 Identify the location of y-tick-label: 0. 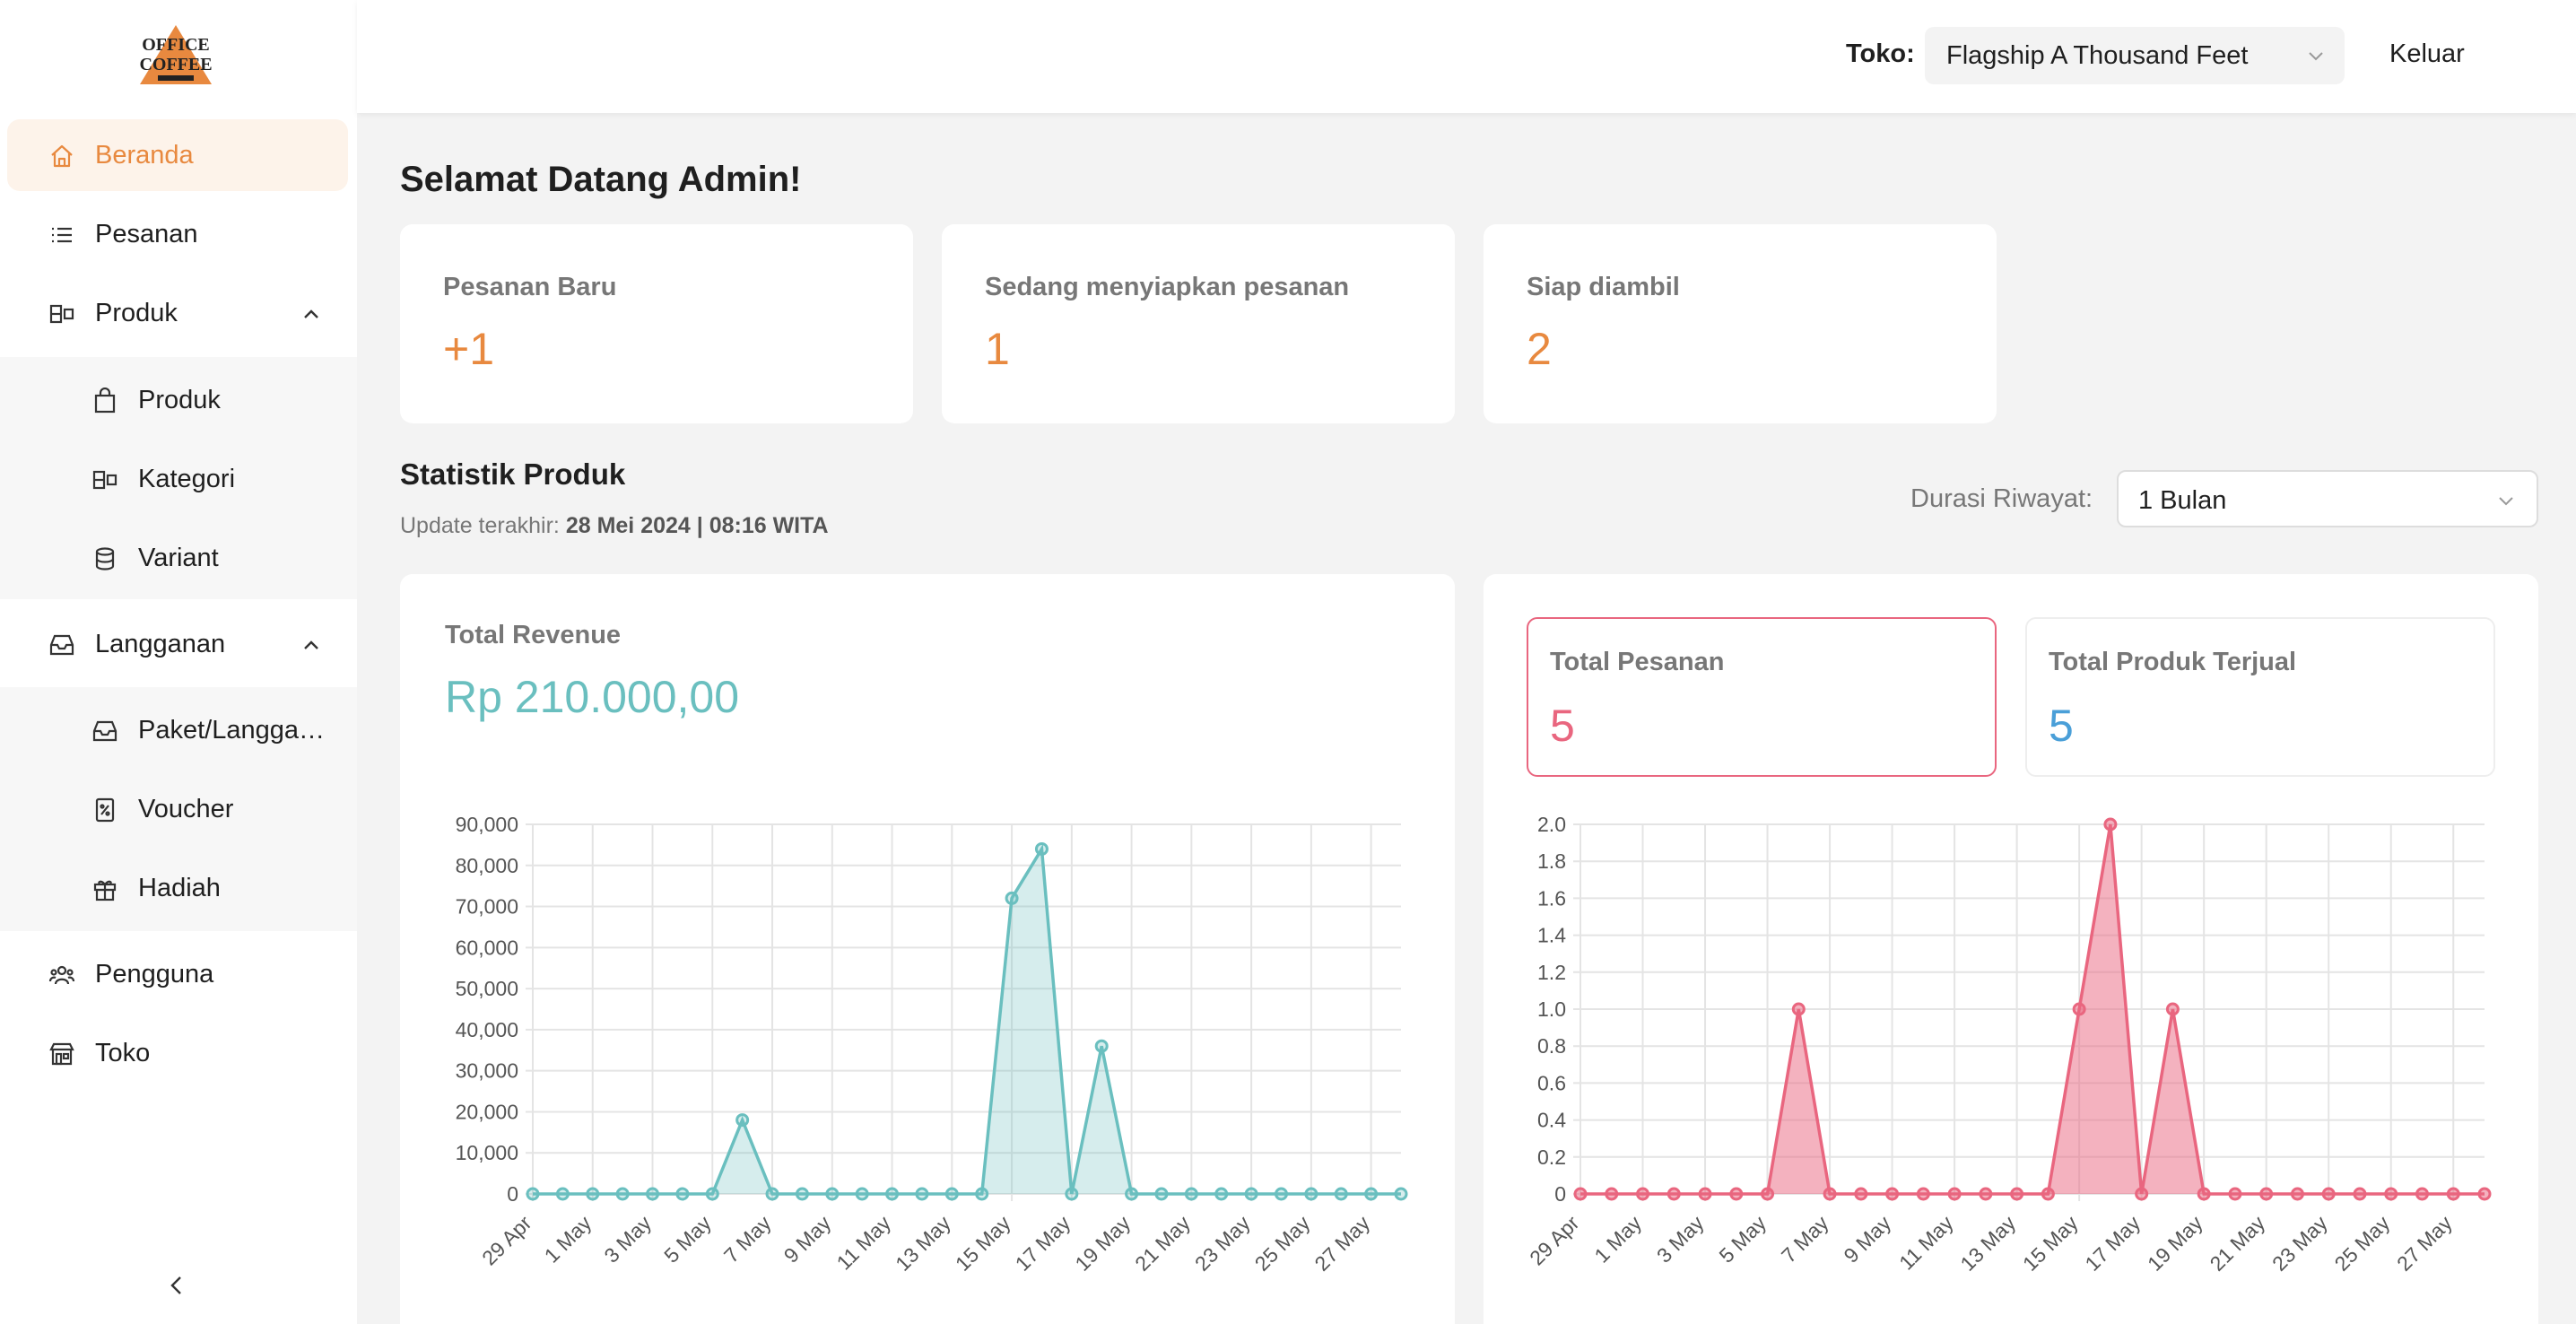
(1560, 1194).